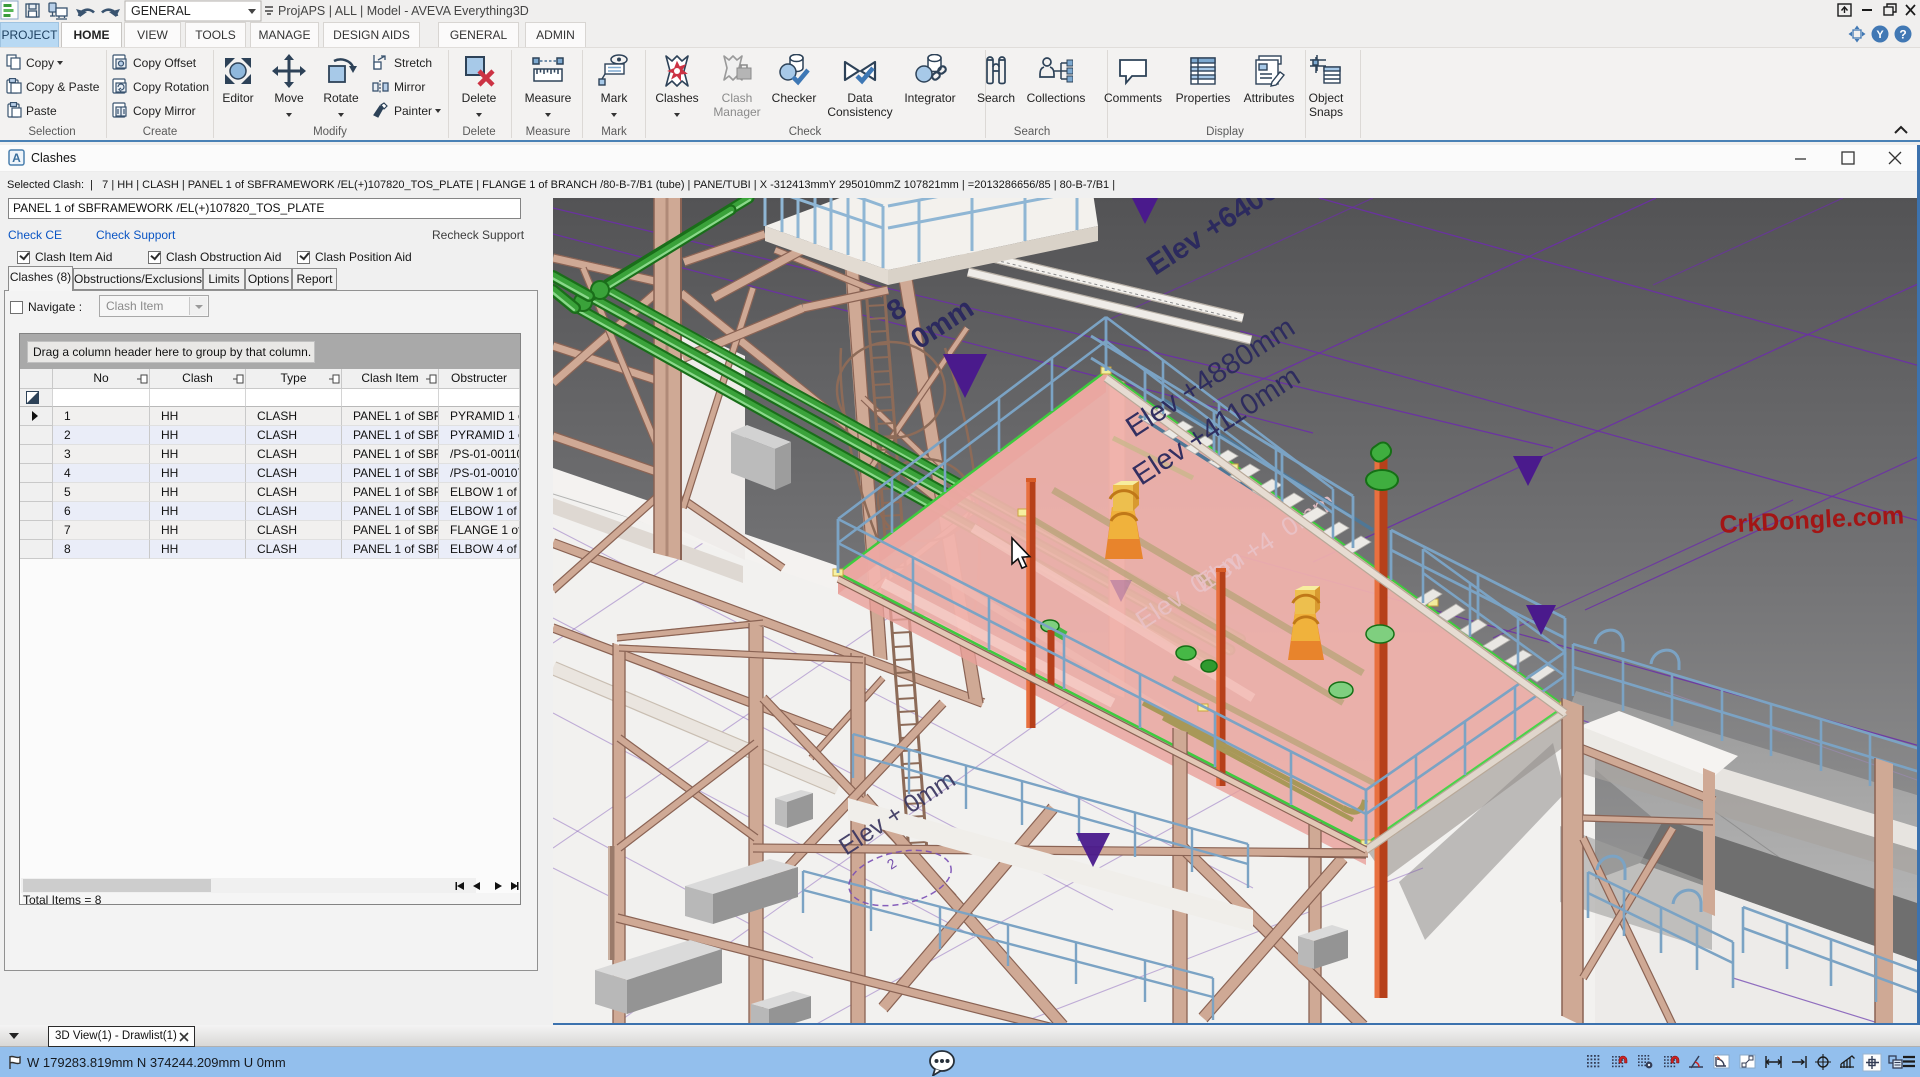 This screenshot has width=1920, height=1077. What do you see at coordinates (16, 158) in the screenshot?
I see `svg-text: A` at bounding box center [16, 158].